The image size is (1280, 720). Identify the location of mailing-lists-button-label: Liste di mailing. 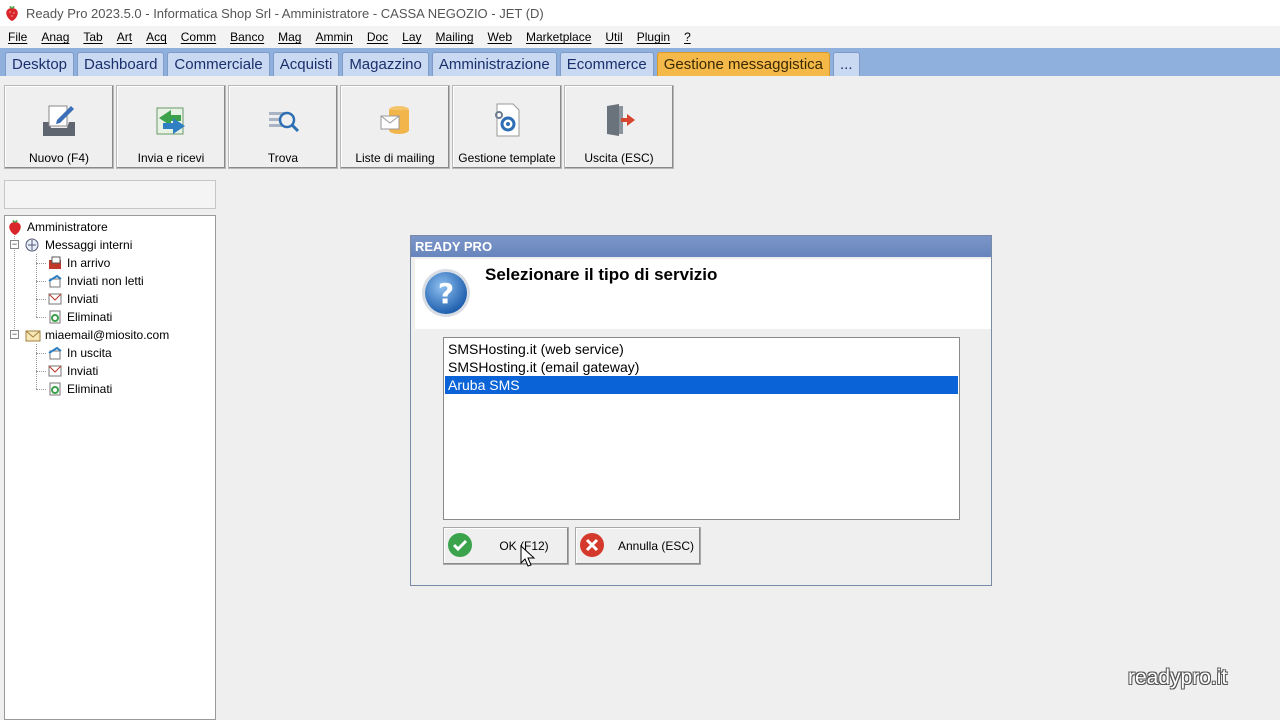
(395, 158).